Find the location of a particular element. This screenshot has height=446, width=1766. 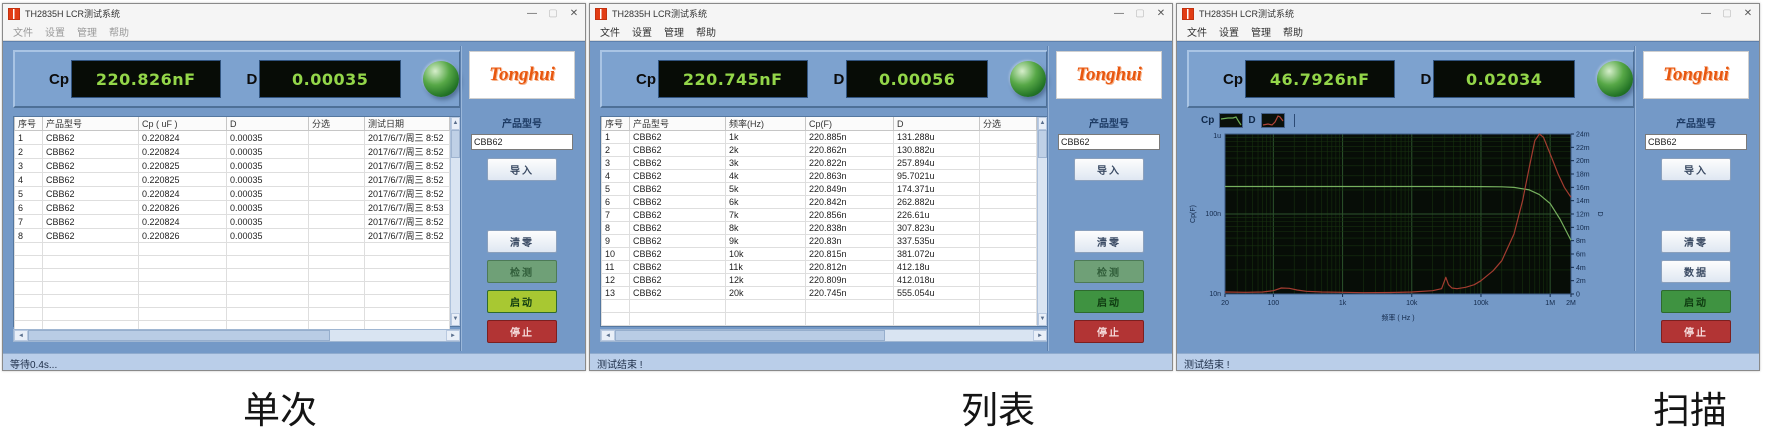

column-header: Cp(F) is located at coordinates (849, 124).